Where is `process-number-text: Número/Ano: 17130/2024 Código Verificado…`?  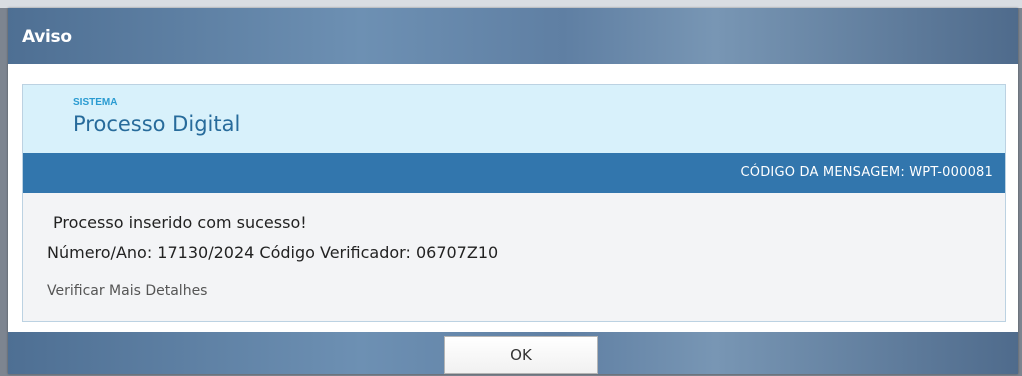
process-number-text: Número/Ano: 17130/2024 Código Verificado… is located at coordinates (273, 252).